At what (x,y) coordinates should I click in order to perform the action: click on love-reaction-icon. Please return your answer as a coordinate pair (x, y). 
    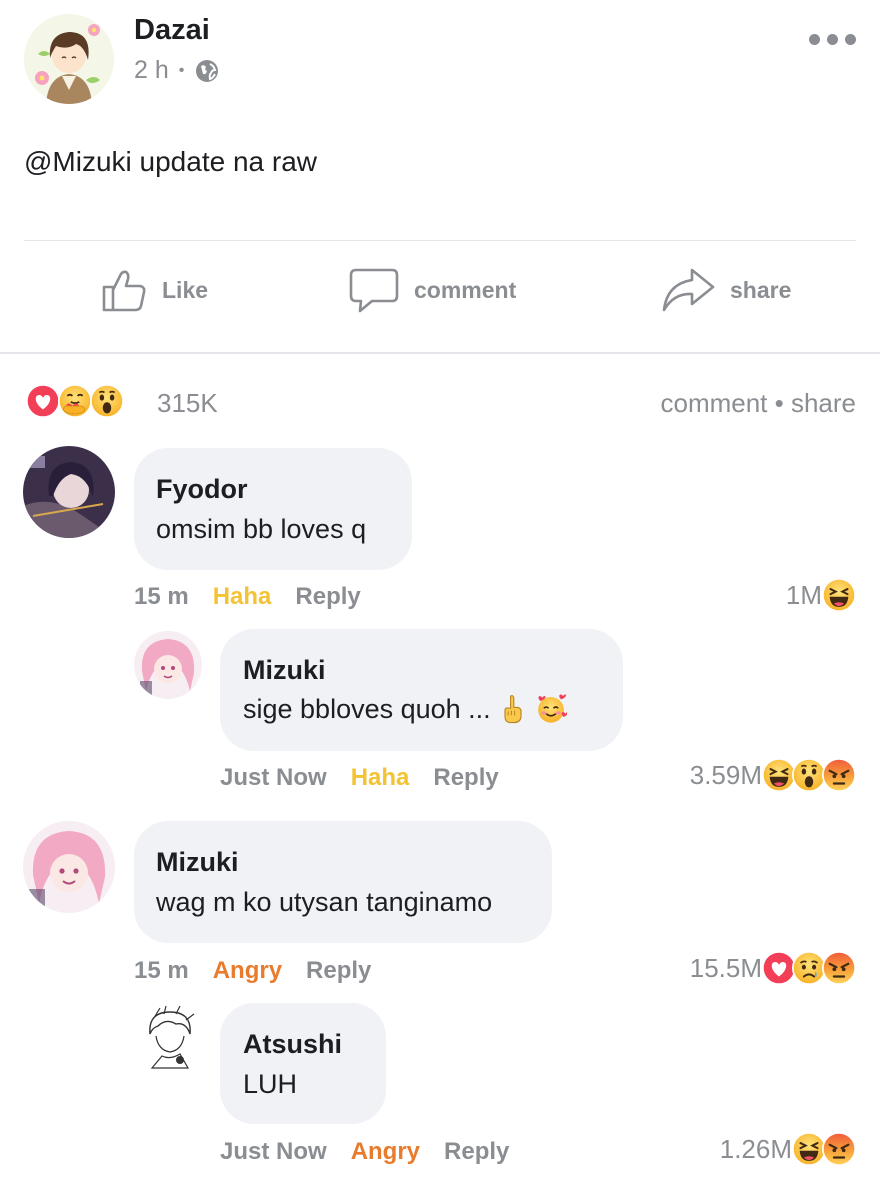
    Looking at the image, I should click on (779, 968).